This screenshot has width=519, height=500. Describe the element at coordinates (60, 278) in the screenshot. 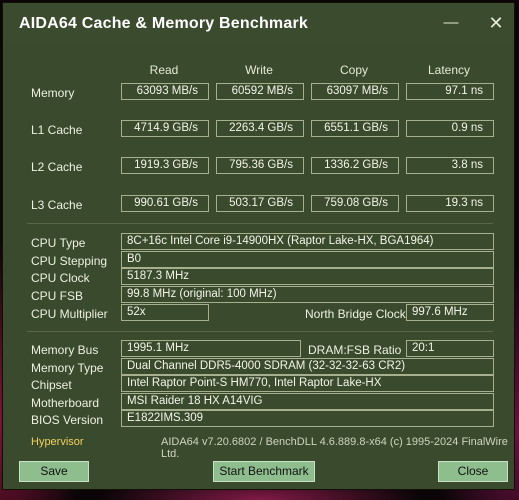

I see `cpu-clock-label: CPU Clock` at that location.